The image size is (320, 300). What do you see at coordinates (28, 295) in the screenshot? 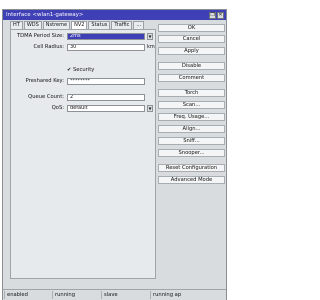
I see `status-enabled: enabled` at bounding box center [28, 295].